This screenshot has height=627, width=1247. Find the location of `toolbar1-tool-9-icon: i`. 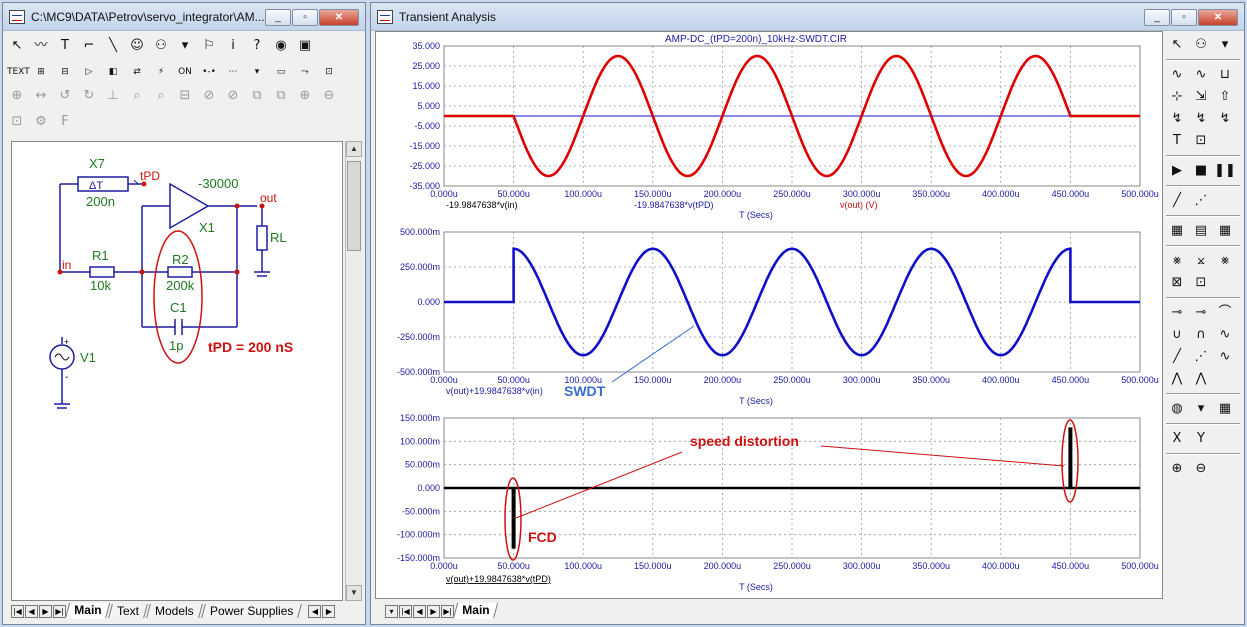

toolbar1-tool-9-icon: i is located at coordinates (233, 46).